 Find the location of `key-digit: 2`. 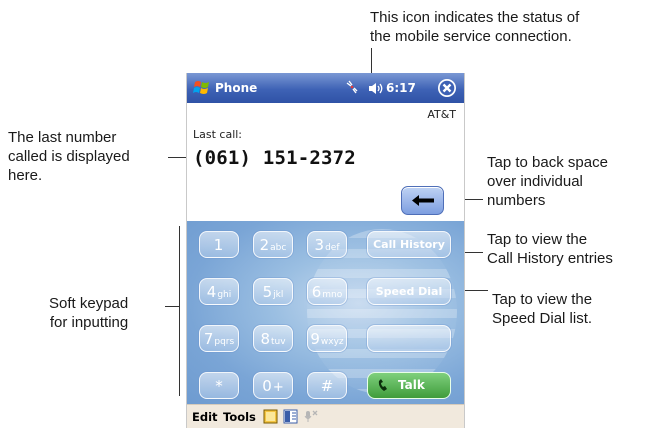

key-digit: 2 is located at coordinates (264, 245).